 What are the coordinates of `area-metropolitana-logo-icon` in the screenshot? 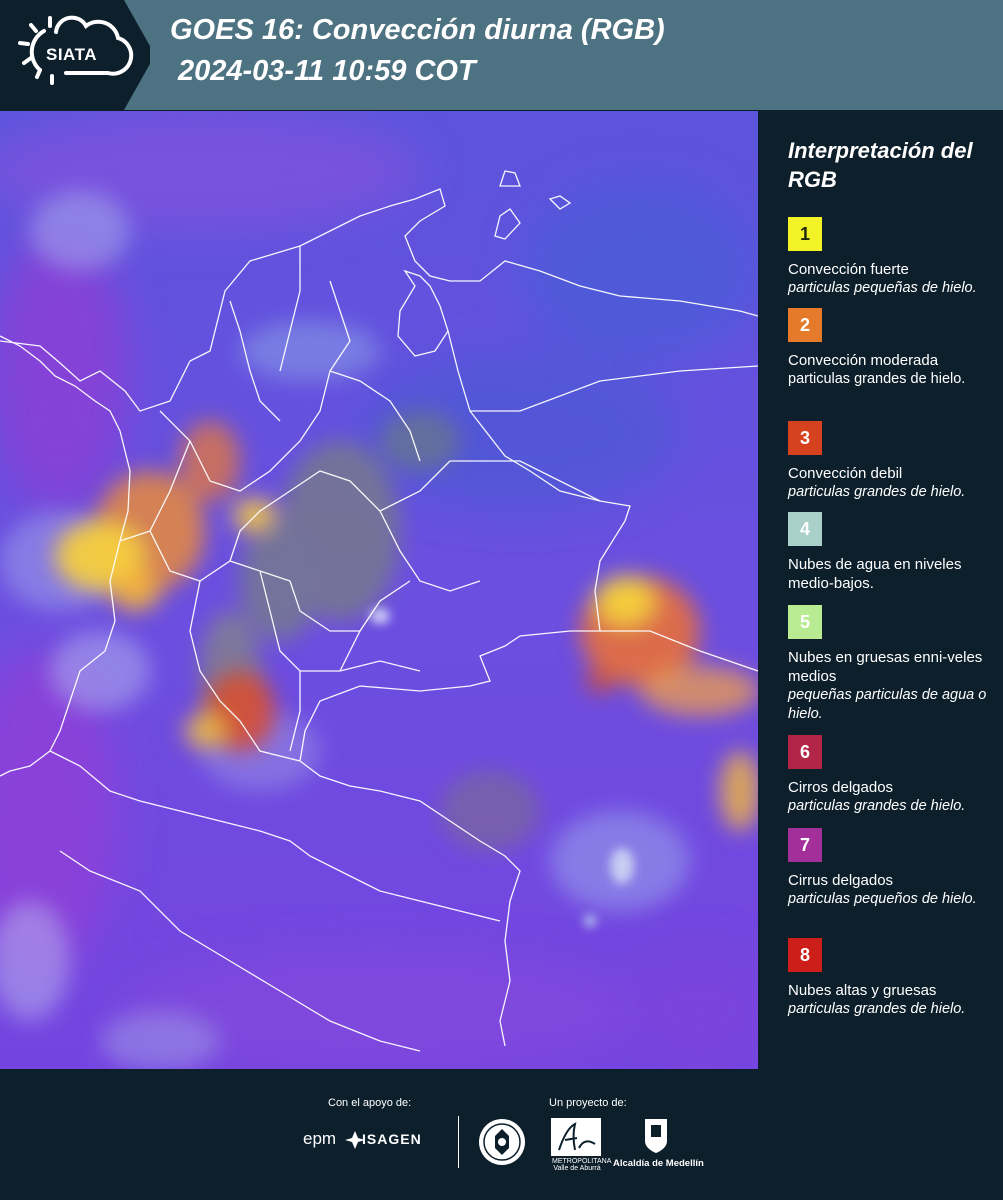 It's located at (576, 1137).